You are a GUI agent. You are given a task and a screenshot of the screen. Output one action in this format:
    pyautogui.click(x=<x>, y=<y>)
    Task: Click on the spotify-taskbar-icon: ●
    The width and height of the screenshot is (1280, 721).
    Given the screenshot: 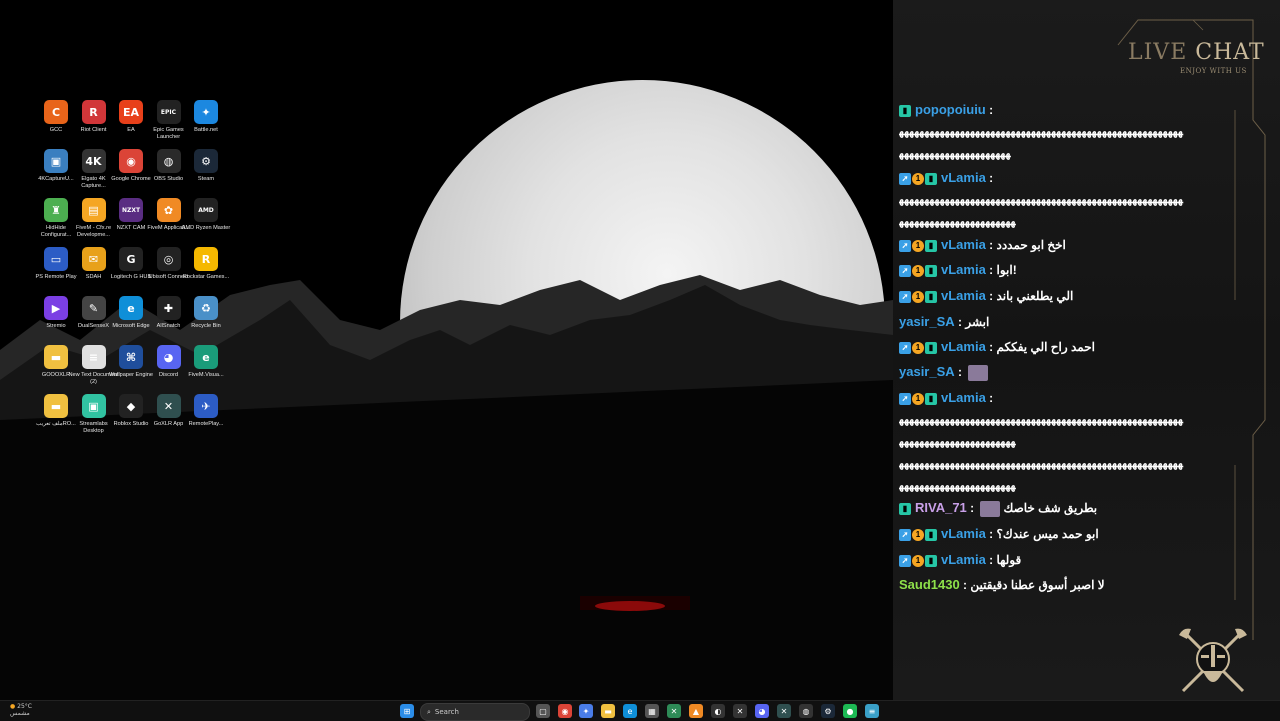 What is the action you would take?
    pyautogui.click(x=850, y=711)
    